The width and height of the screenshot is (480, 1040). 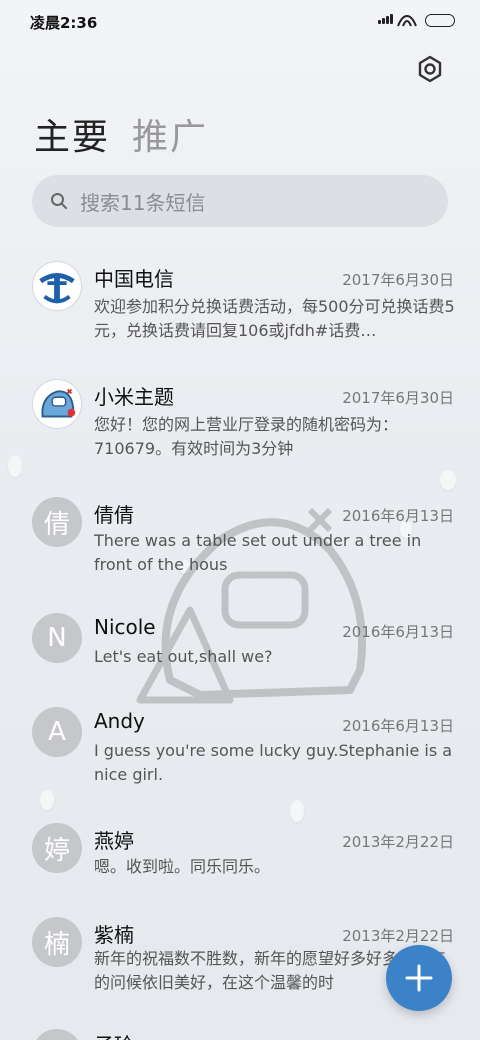 I want to click on message-preview: 嗯。收到啦。同乐同乐。, so click(x=182, y=866).